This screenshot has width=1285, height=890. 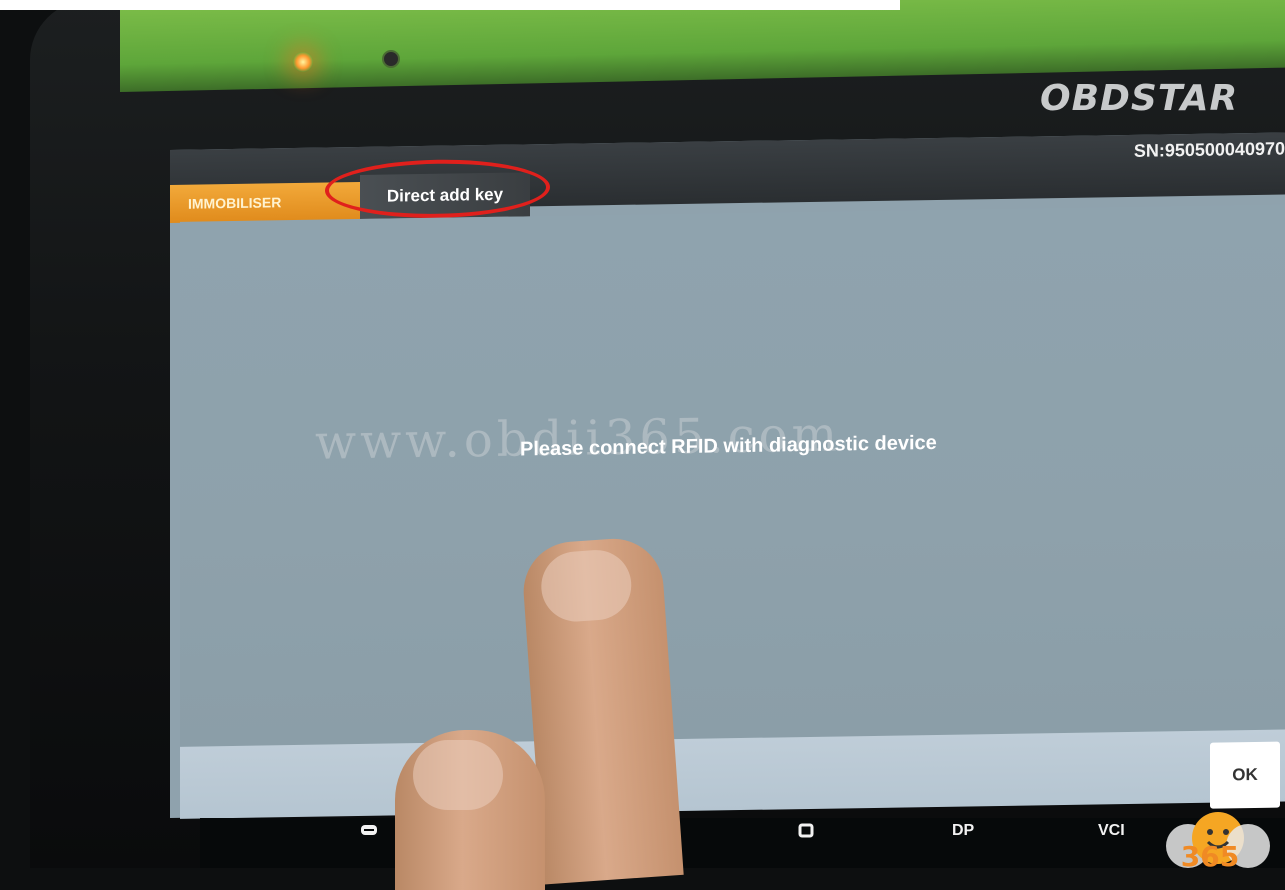 What do you see at coordinates (1209, 149) in the screenshot?
I see `serial-number: SN:950500040970` at bounding box center [1209, 149].